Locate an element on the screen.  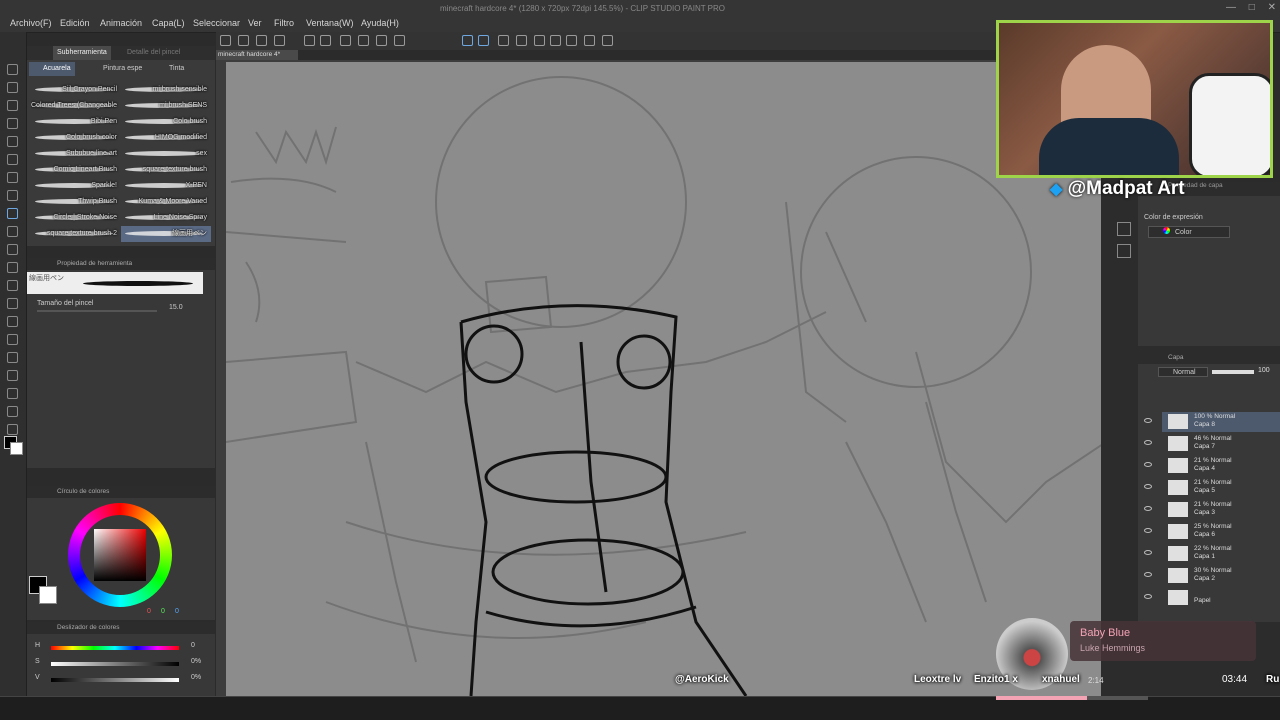
ruler-tool-icon is located at coordinates (12, 393).